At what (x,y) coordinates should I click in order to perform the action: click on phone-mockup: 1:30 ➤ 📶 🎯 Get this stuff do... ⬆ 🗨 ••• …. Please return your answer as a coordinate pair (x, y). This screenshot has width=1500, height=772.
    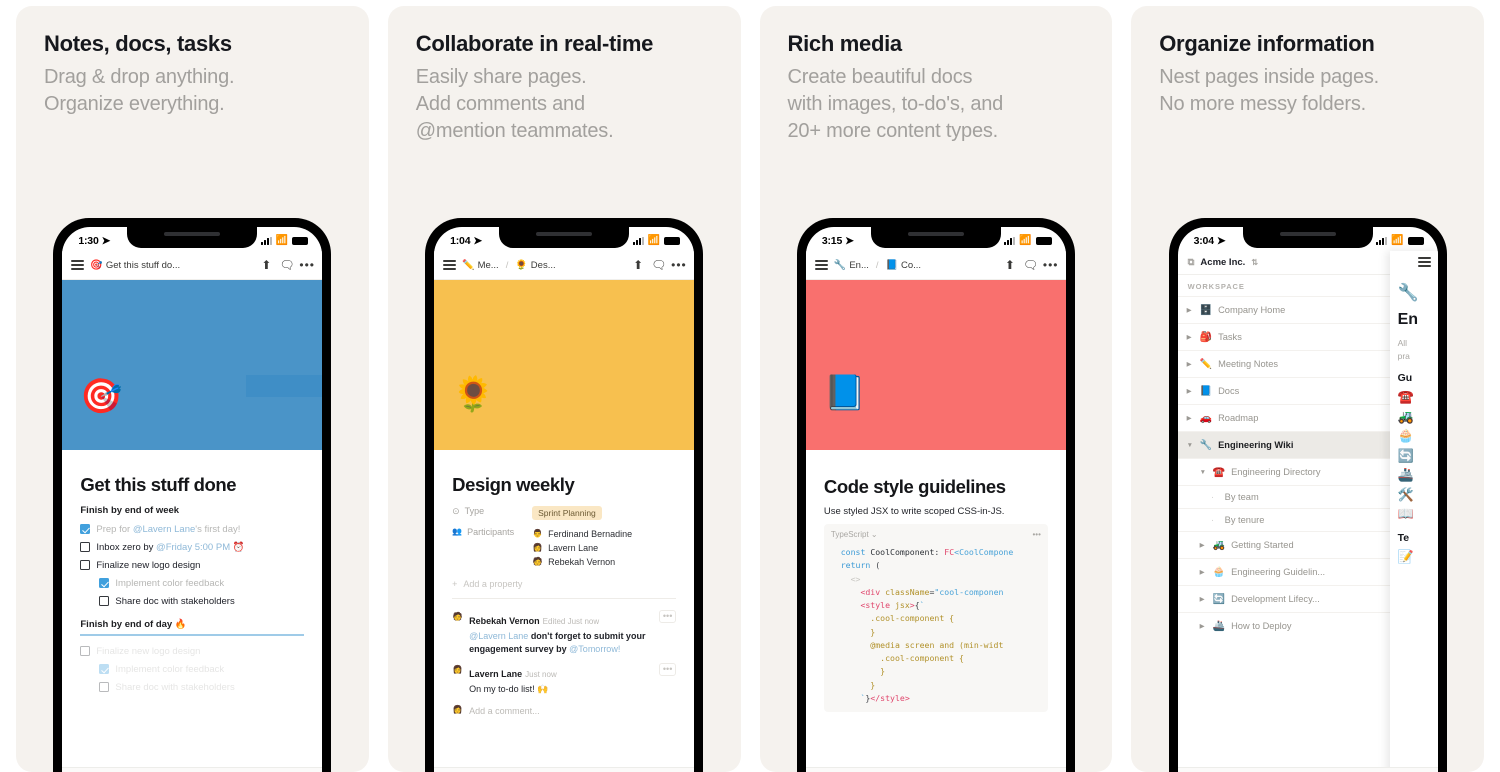
    Looking at the image, I should click on (192, 495).